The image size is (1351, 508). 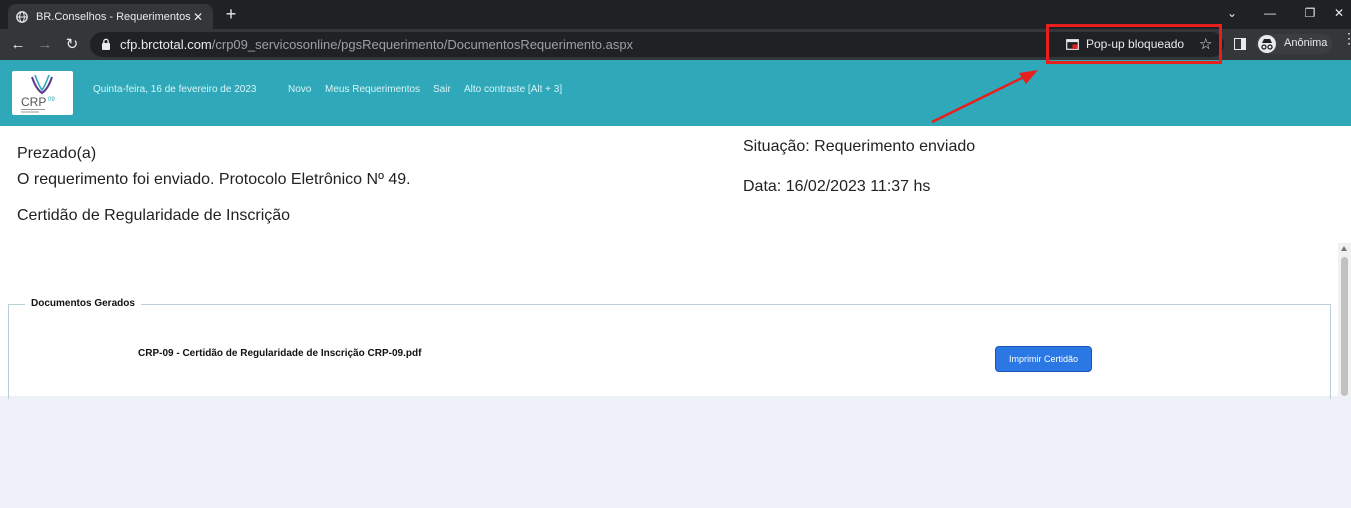 I want to click on popup-blocked-icon, so click(x=1072, y=44).